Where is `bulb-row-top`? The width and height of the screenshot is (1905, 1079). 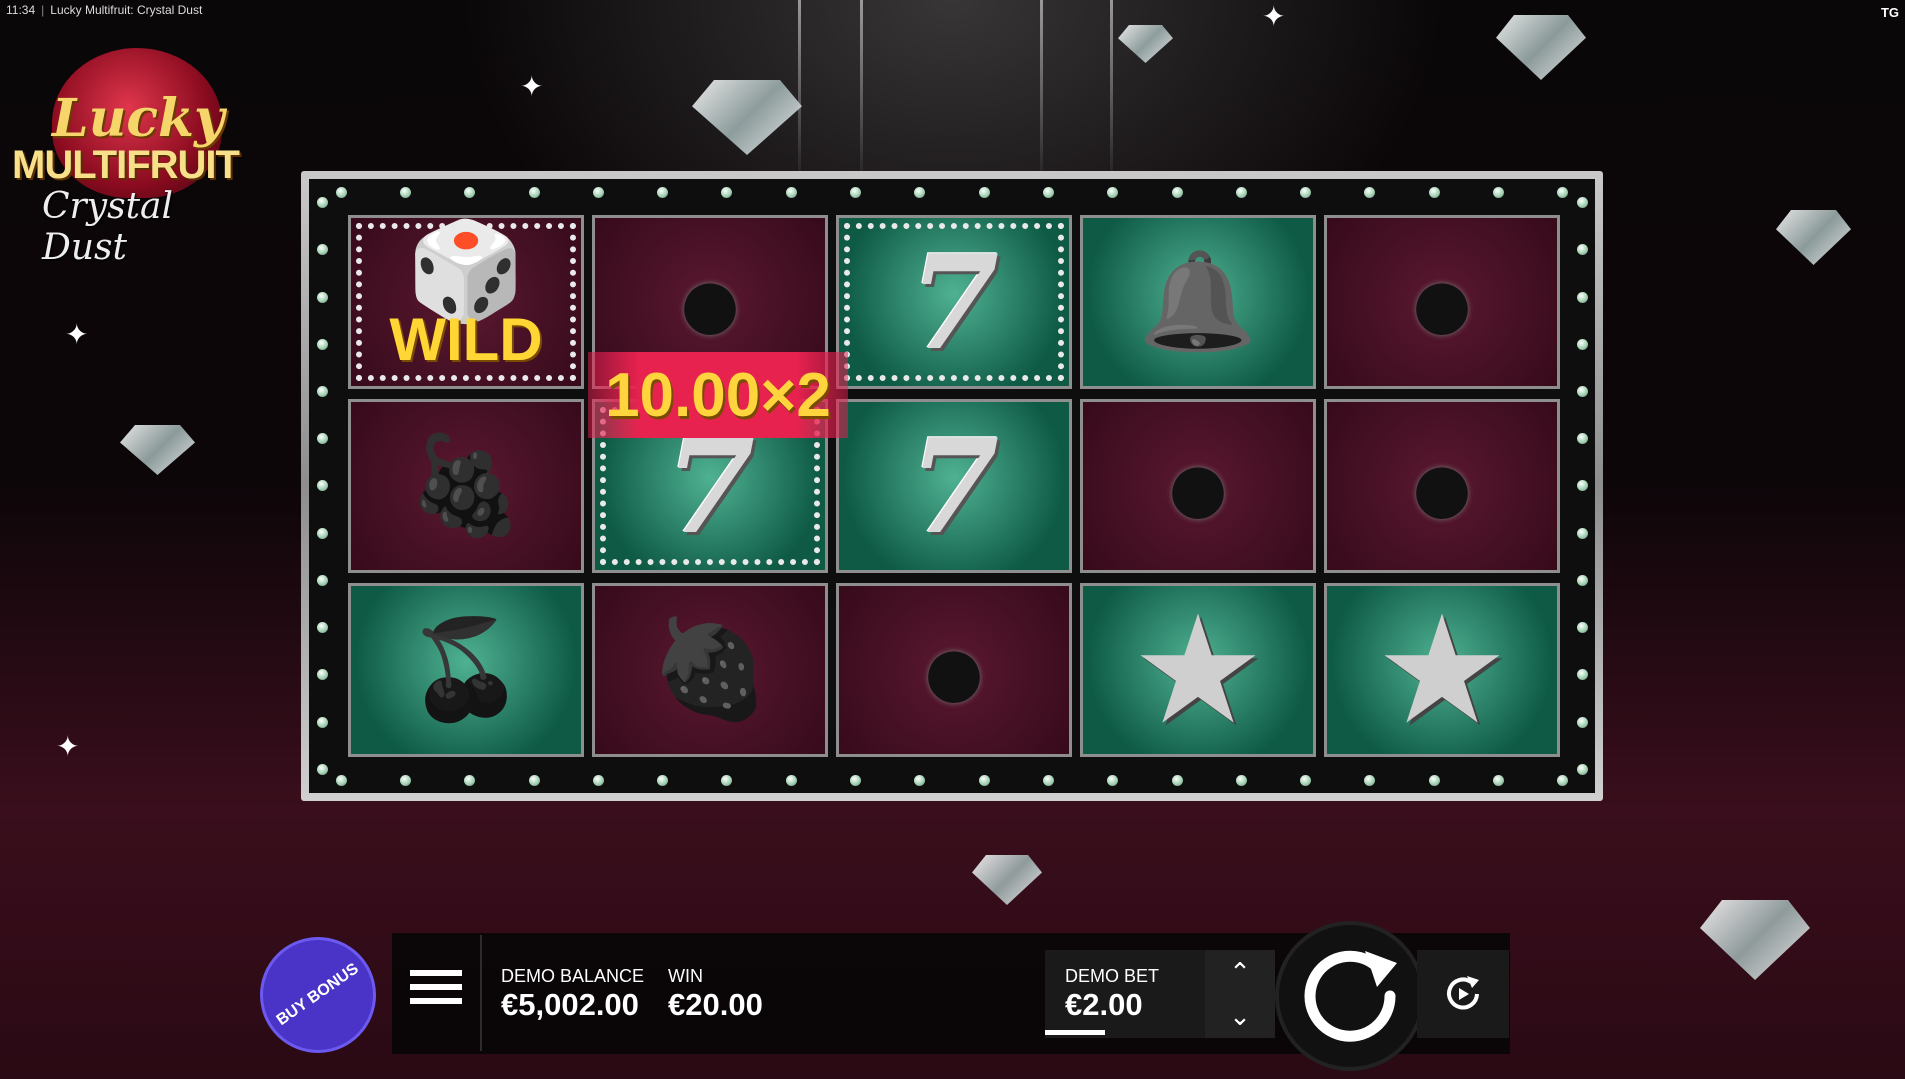 bulb-row-top is located at coordinates (952, 192).